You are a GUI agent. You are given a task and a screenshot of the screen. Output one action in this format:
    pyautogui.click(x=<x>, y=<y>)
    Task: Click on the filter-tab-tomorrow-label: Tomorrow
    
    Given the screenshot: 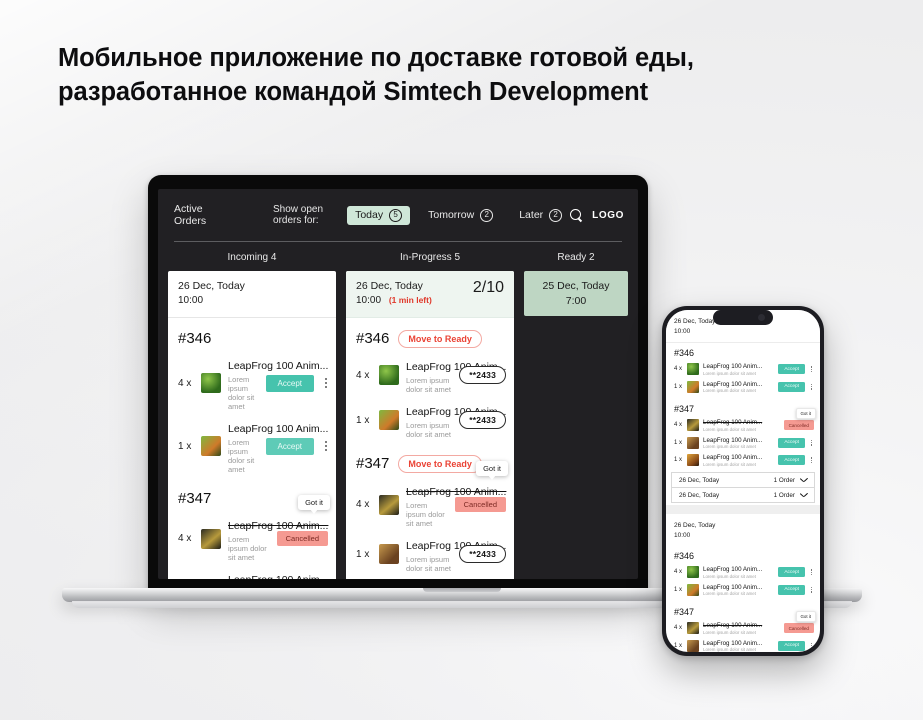 What is the action you would take?
    pyautogui.click(x=451, y=215)
    